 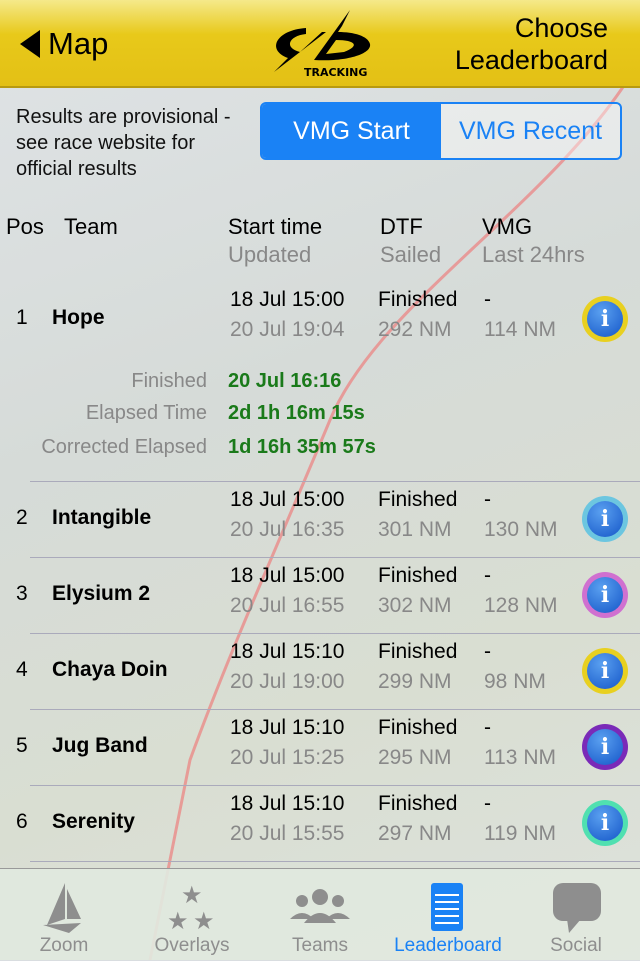 I want to click on nav-header: Map TRACKING Choose Leaderboard, so click(x=320, y=44).